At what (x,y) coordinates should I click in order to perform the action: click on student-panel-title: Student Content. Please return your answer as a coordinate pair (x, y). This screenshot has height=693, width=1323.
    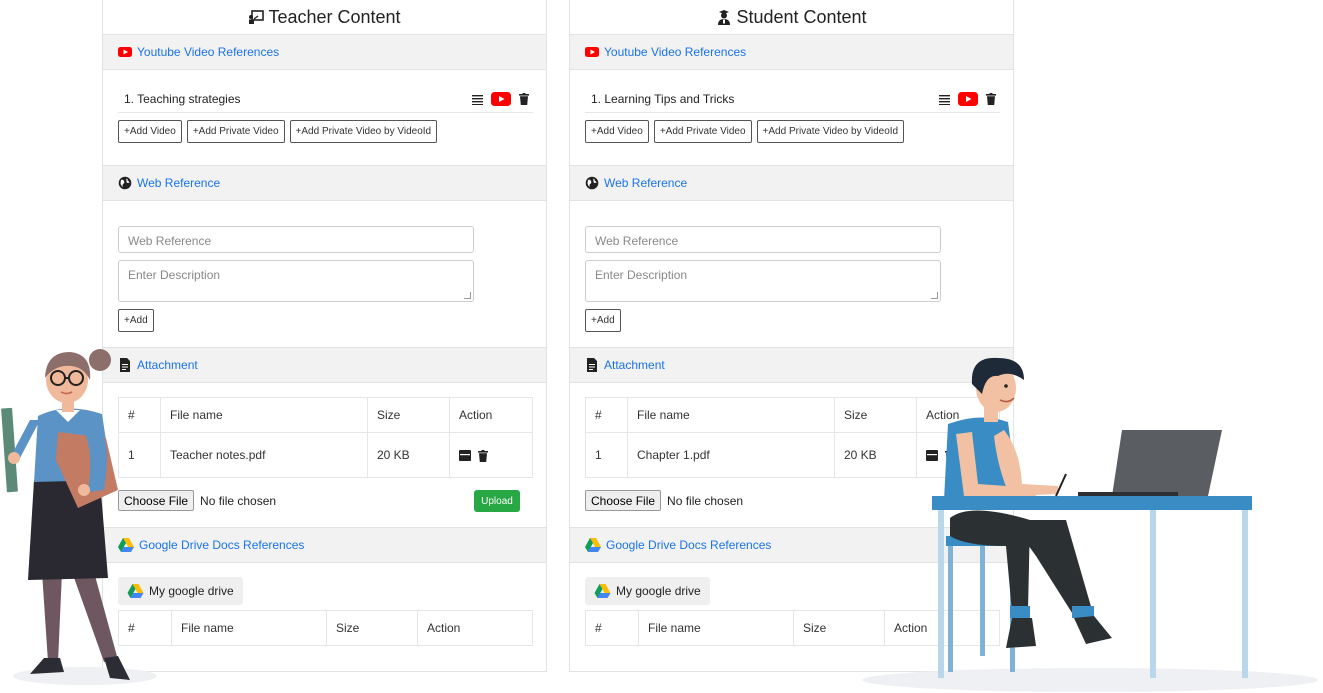
    Looking at the image, I should click on (791, 17).